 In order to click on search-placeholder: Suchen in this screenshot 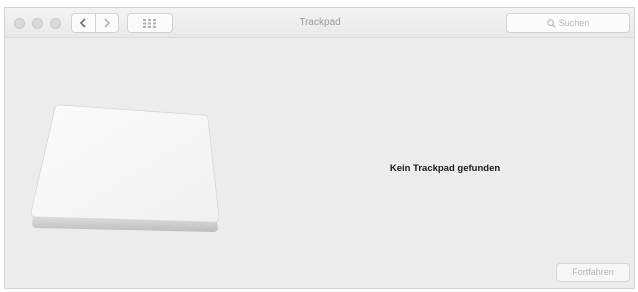, I will do `click(574, 23)`.